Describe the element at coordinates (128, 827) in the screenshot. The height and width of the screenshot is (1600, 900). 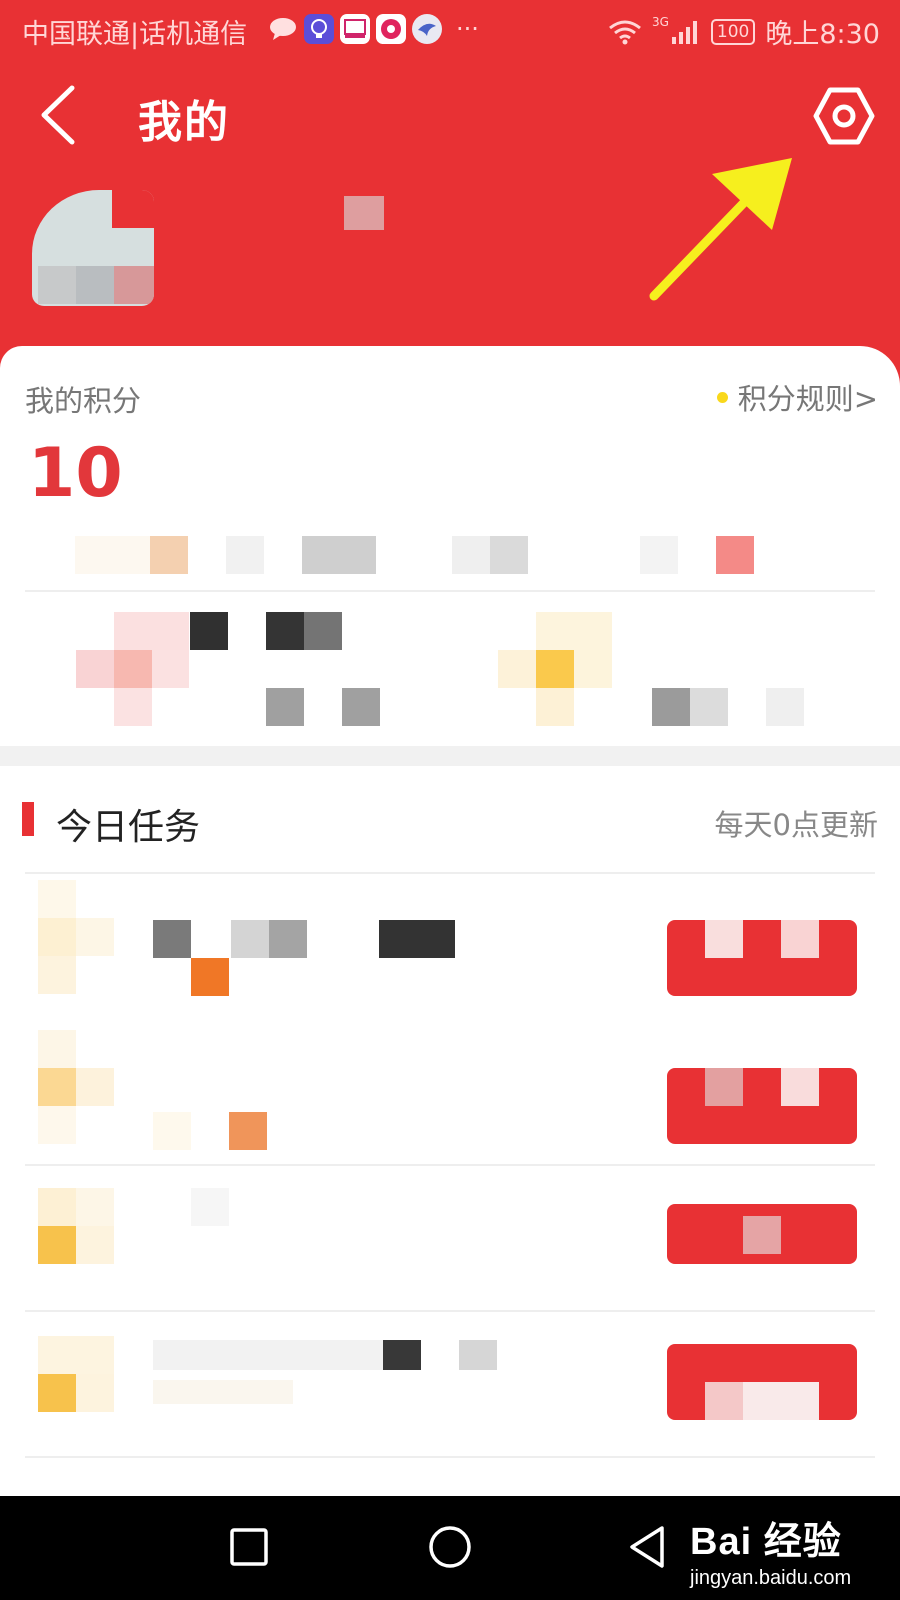
I see `tasks-title: 今日任务` at that location.